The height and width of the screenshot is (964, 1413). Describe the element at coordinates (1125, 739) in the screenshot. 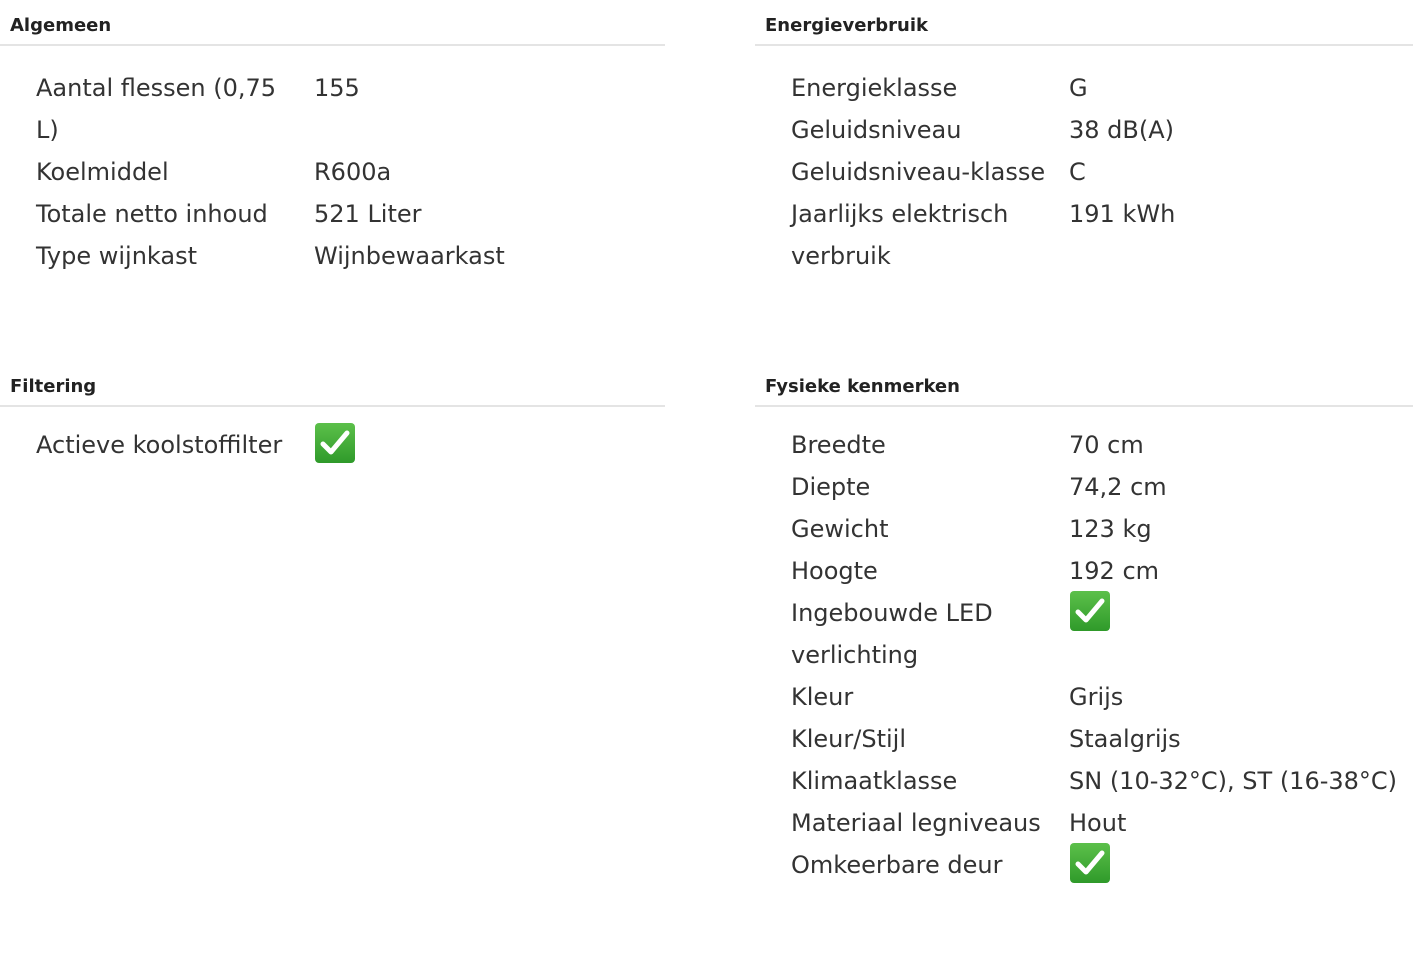

I see `spec-value: Staalgrijs` at that location.